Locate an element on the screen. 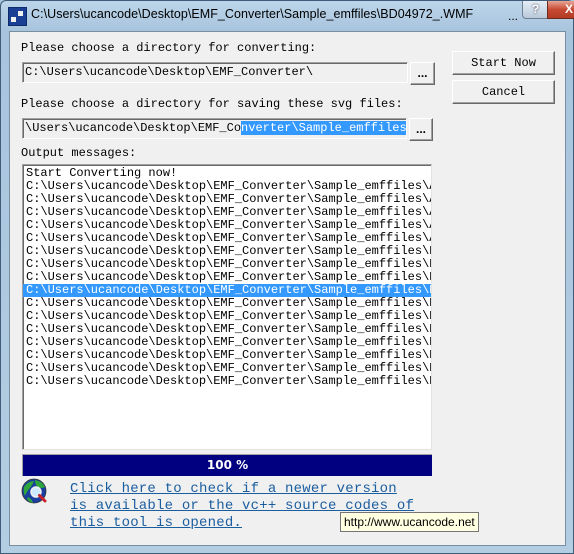  help-button: ? is located at coordinates (535, 10).